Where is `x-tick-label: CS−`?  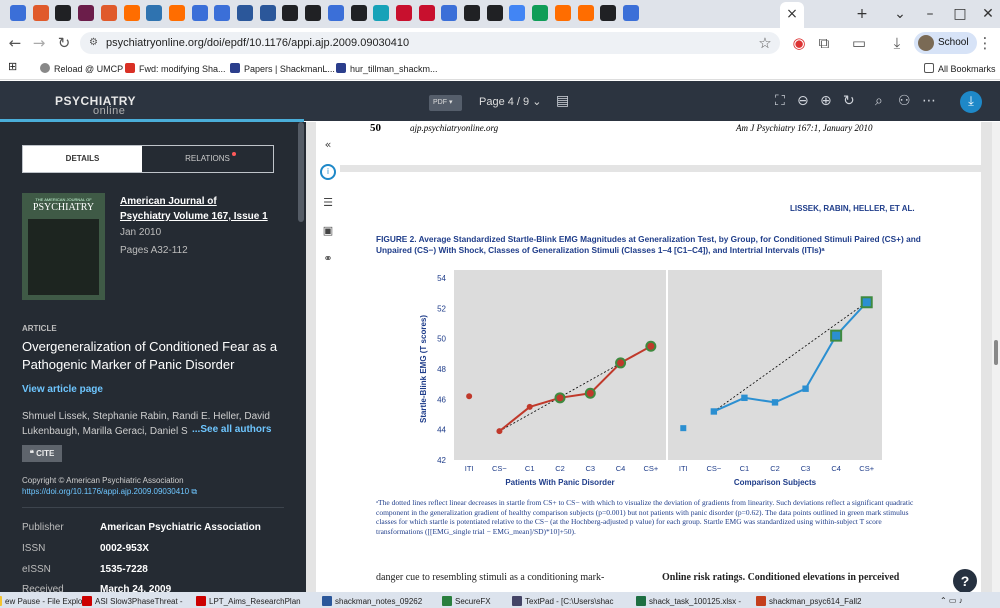
x-tick-label: CS− is located at coordinates (499, 468).